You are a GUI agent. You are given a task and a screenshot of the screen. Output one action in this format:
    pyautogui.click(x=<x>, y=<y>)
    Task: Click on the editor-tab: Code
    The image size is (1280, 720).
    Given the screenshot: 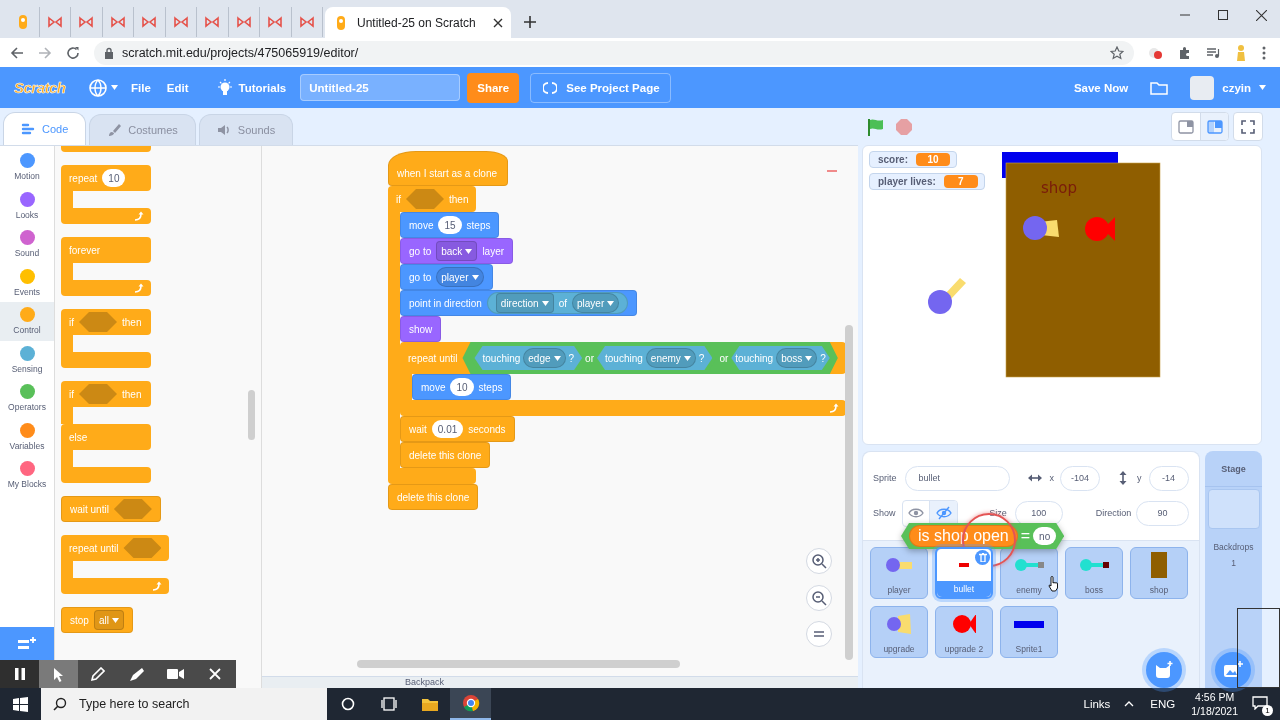 What is the action you would take?
    pyautogui.click(x=45, y=128)
    